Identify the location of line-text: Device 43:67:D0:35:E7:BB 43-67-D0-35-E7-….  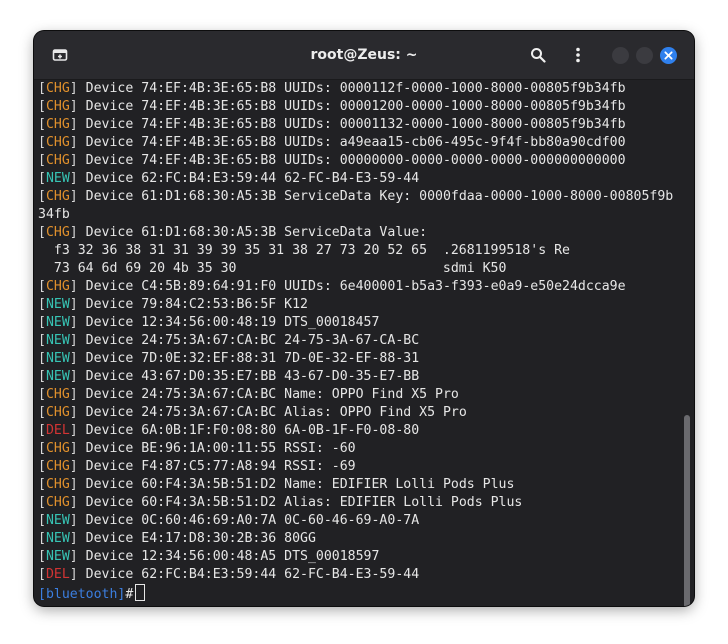
(248, 376).